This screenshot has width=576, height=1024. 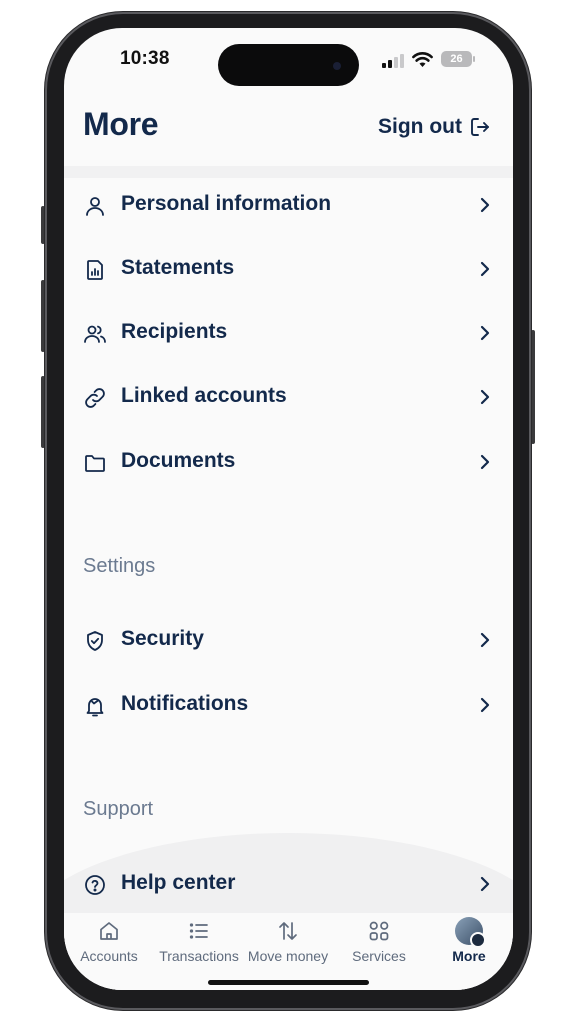 What do you see at coordinates (95, 334) in the screenshot?
I see `recipients-icon` at bounding box center [95, 334].